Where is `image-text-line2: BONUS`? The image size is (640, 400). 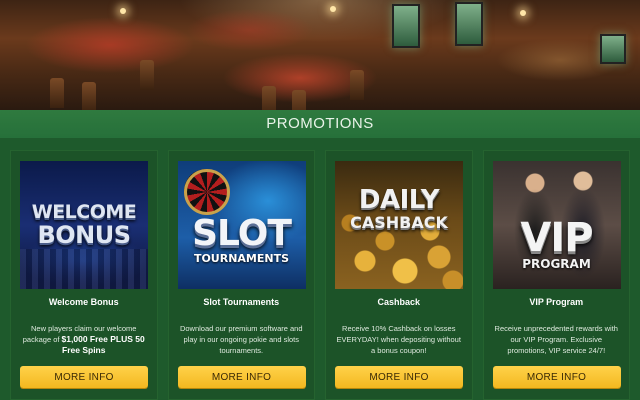 image-text-line2: BONUS is located at coordinates (84, 235).